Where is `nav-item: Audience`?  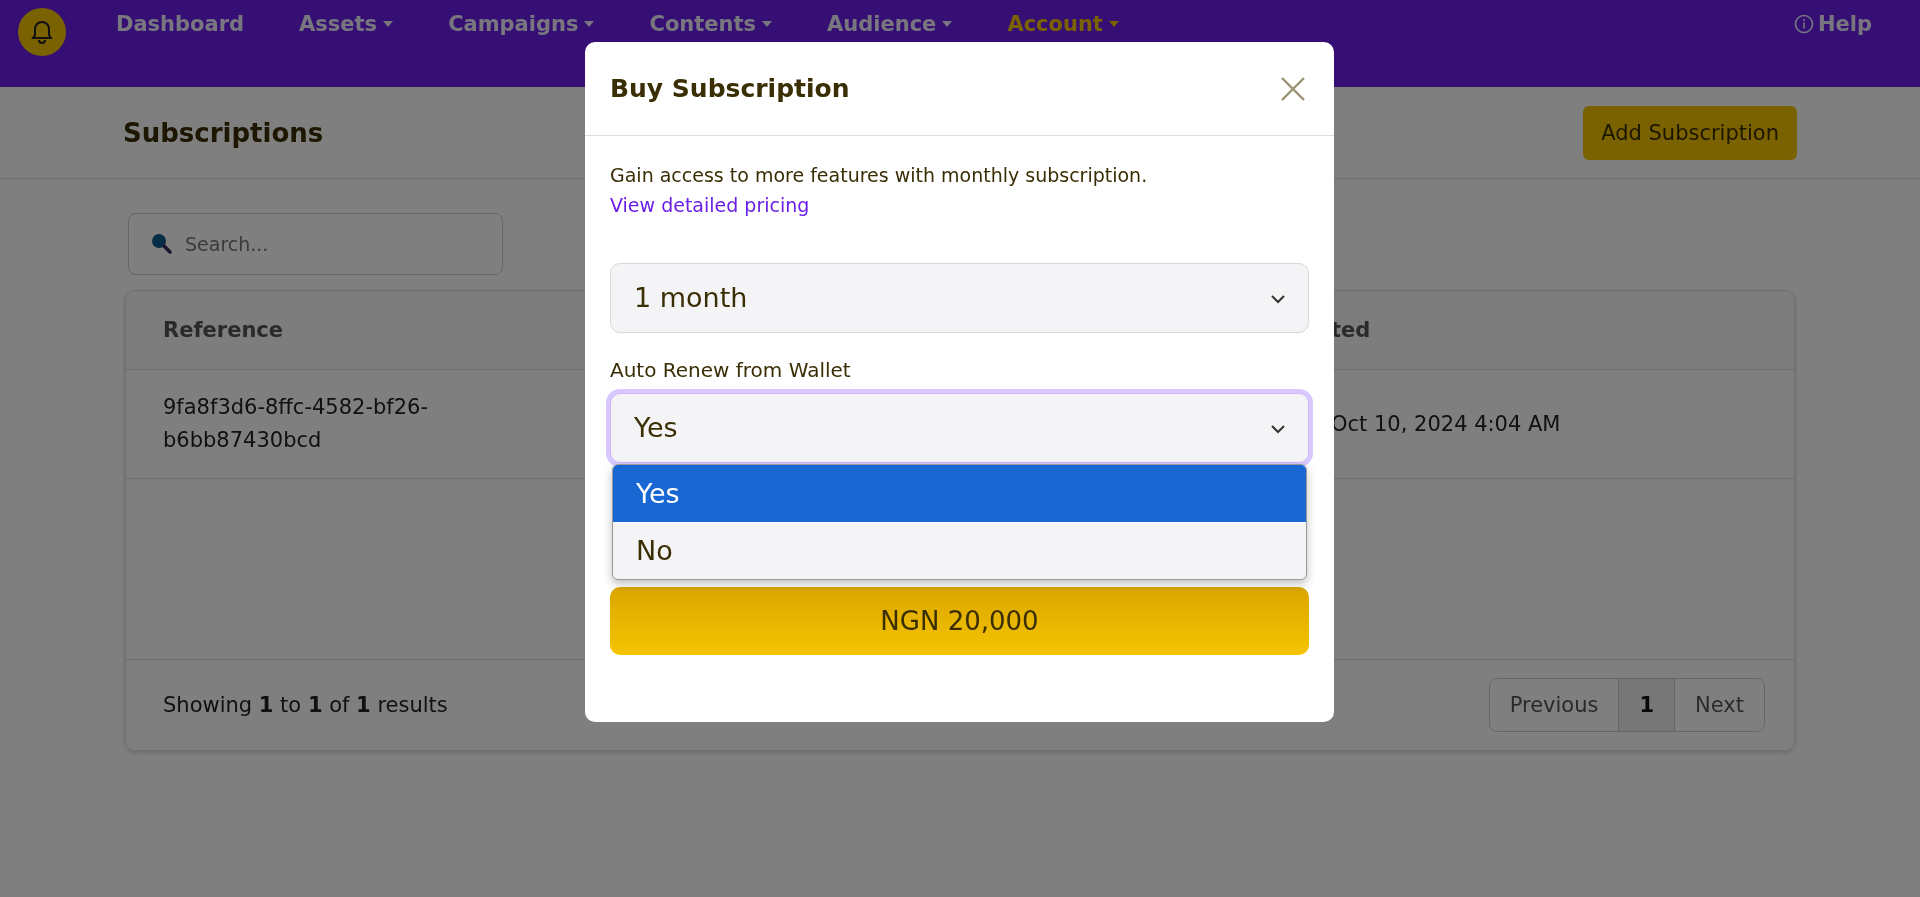
nav-item: Audience is located at coordinates (890, 24).